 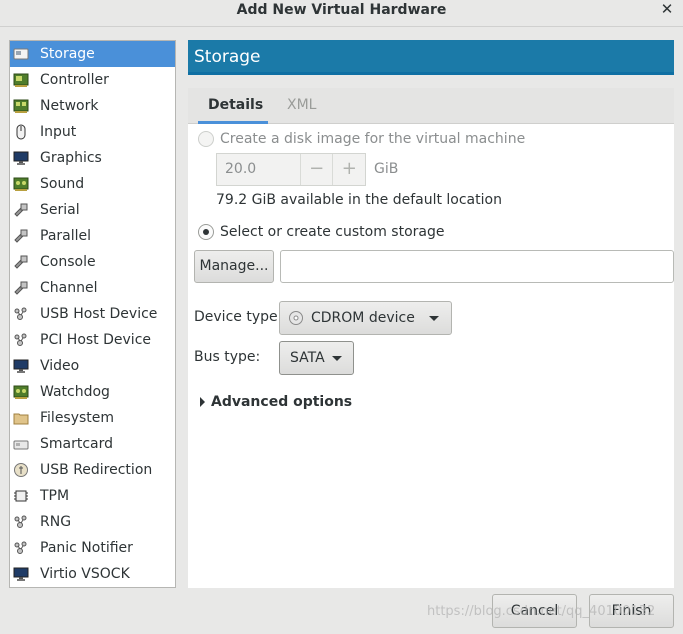 I want to click on sidebar-item-channel: Channel, so click(x=92, y=288).